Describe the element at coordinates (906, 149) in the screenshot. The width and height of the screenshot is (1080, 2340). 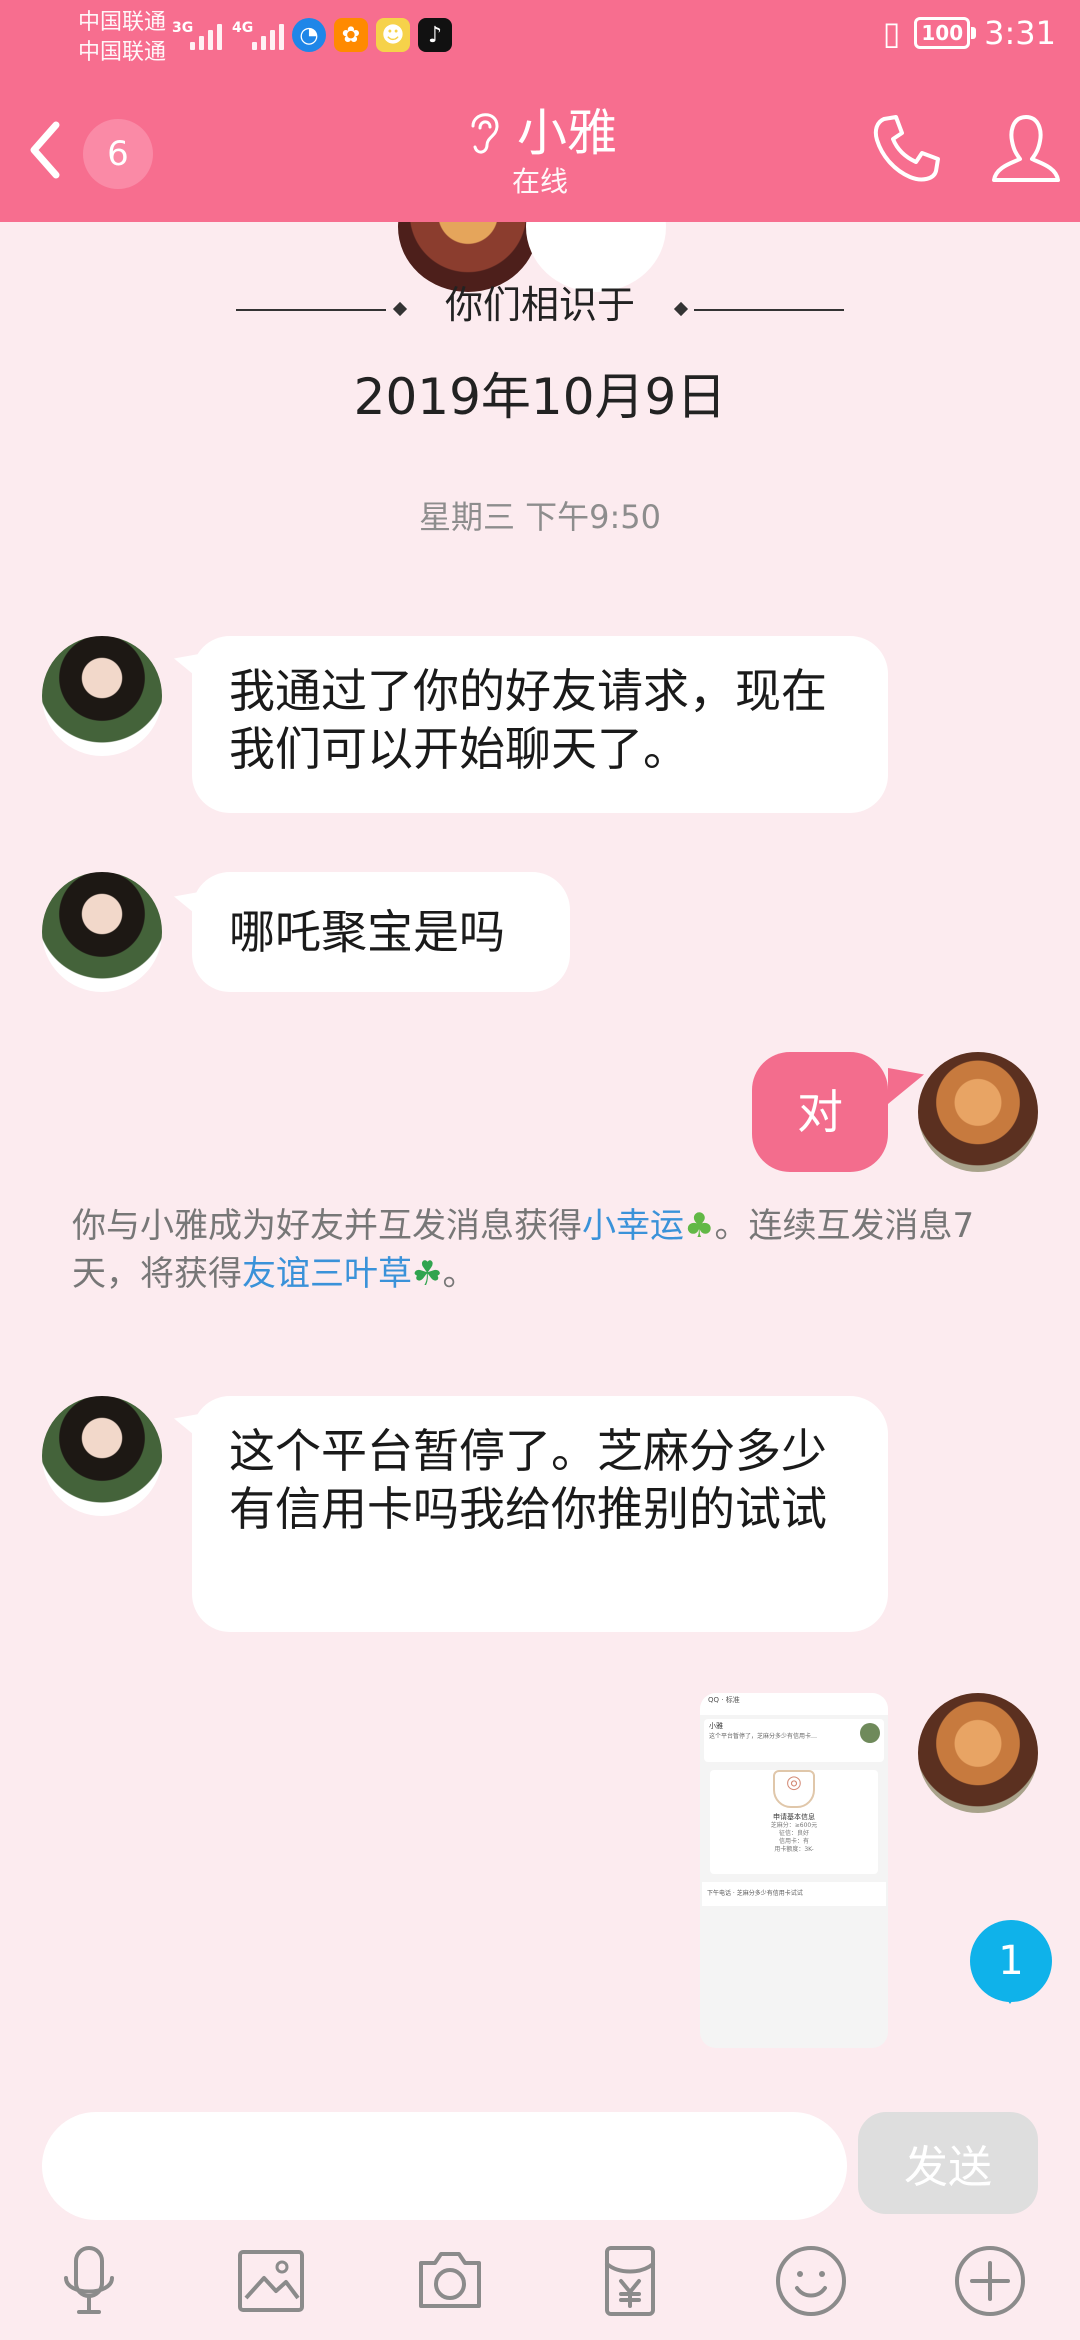
I see `phone-call-icon` at that location.